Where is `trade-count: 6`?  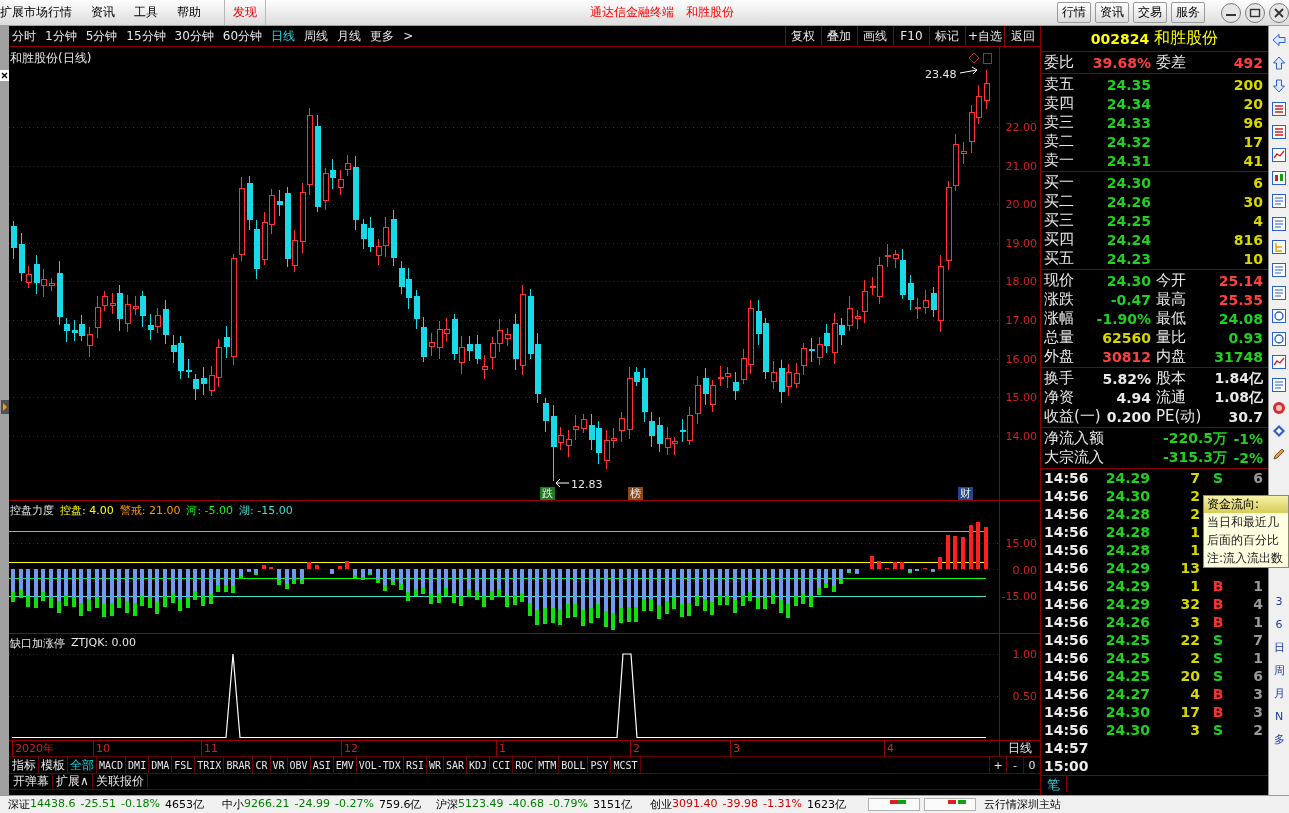
trade-count: 6 is located at coordinates (1257, 478).